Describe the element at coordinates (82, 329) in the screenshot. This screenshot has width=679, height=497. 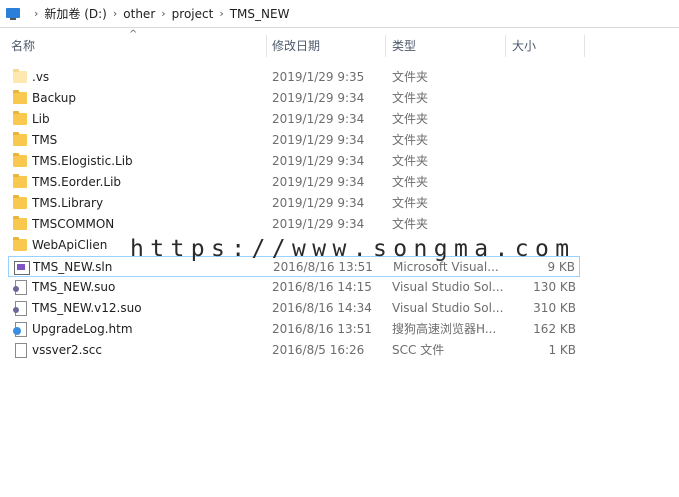
I see `file-name: UpgradeLog.htm` at that location.